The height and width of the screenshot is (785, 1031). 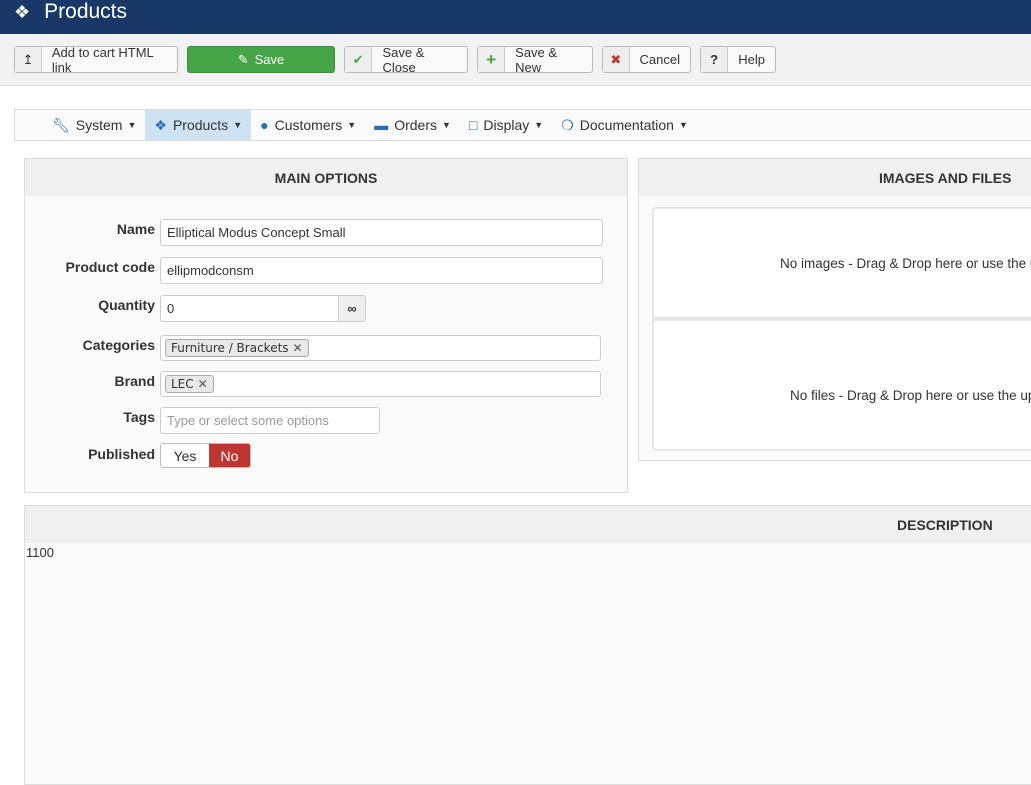 I want to click on tags-input: Type or select some options, so click(x=270, y=420).